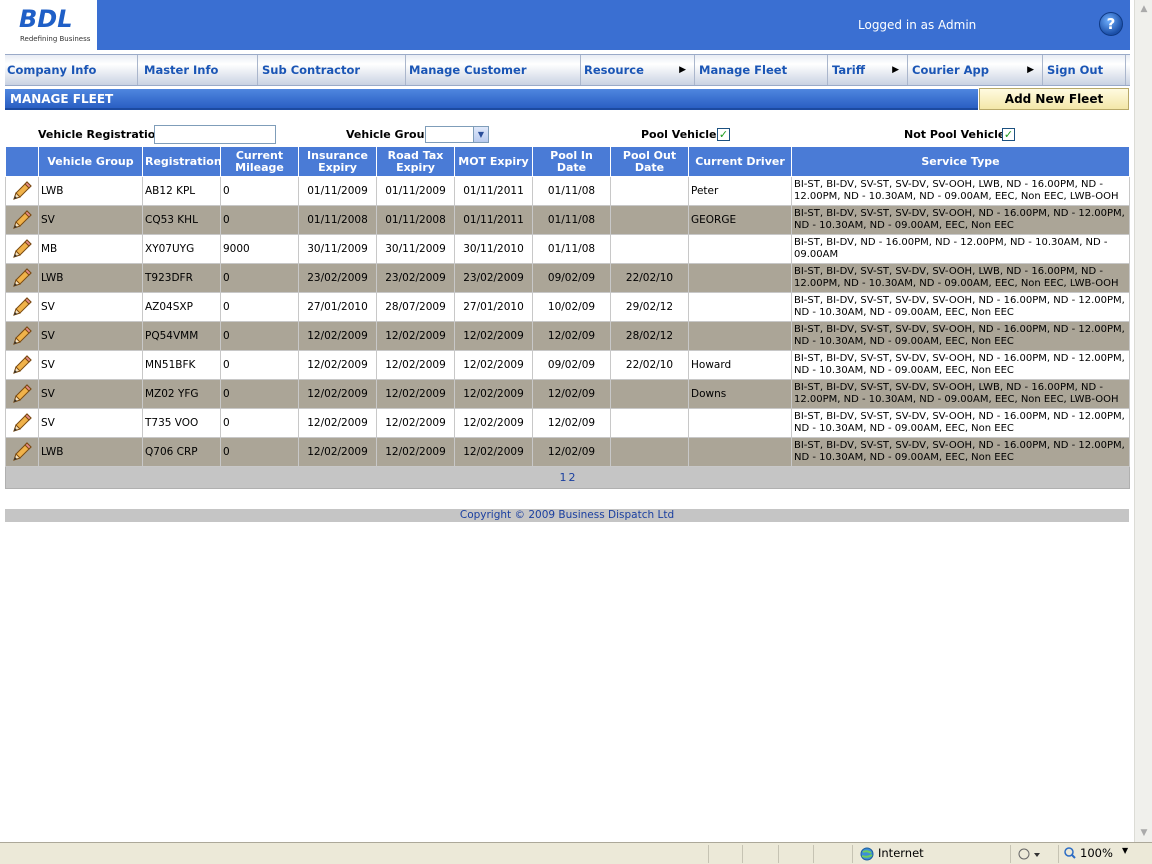 The width and height of the screenshot is (1152, 864). Describe the element at coordinates (869, 70) in the screenshot. I see `nav-item-tariff: Tariff ▶` at that location.